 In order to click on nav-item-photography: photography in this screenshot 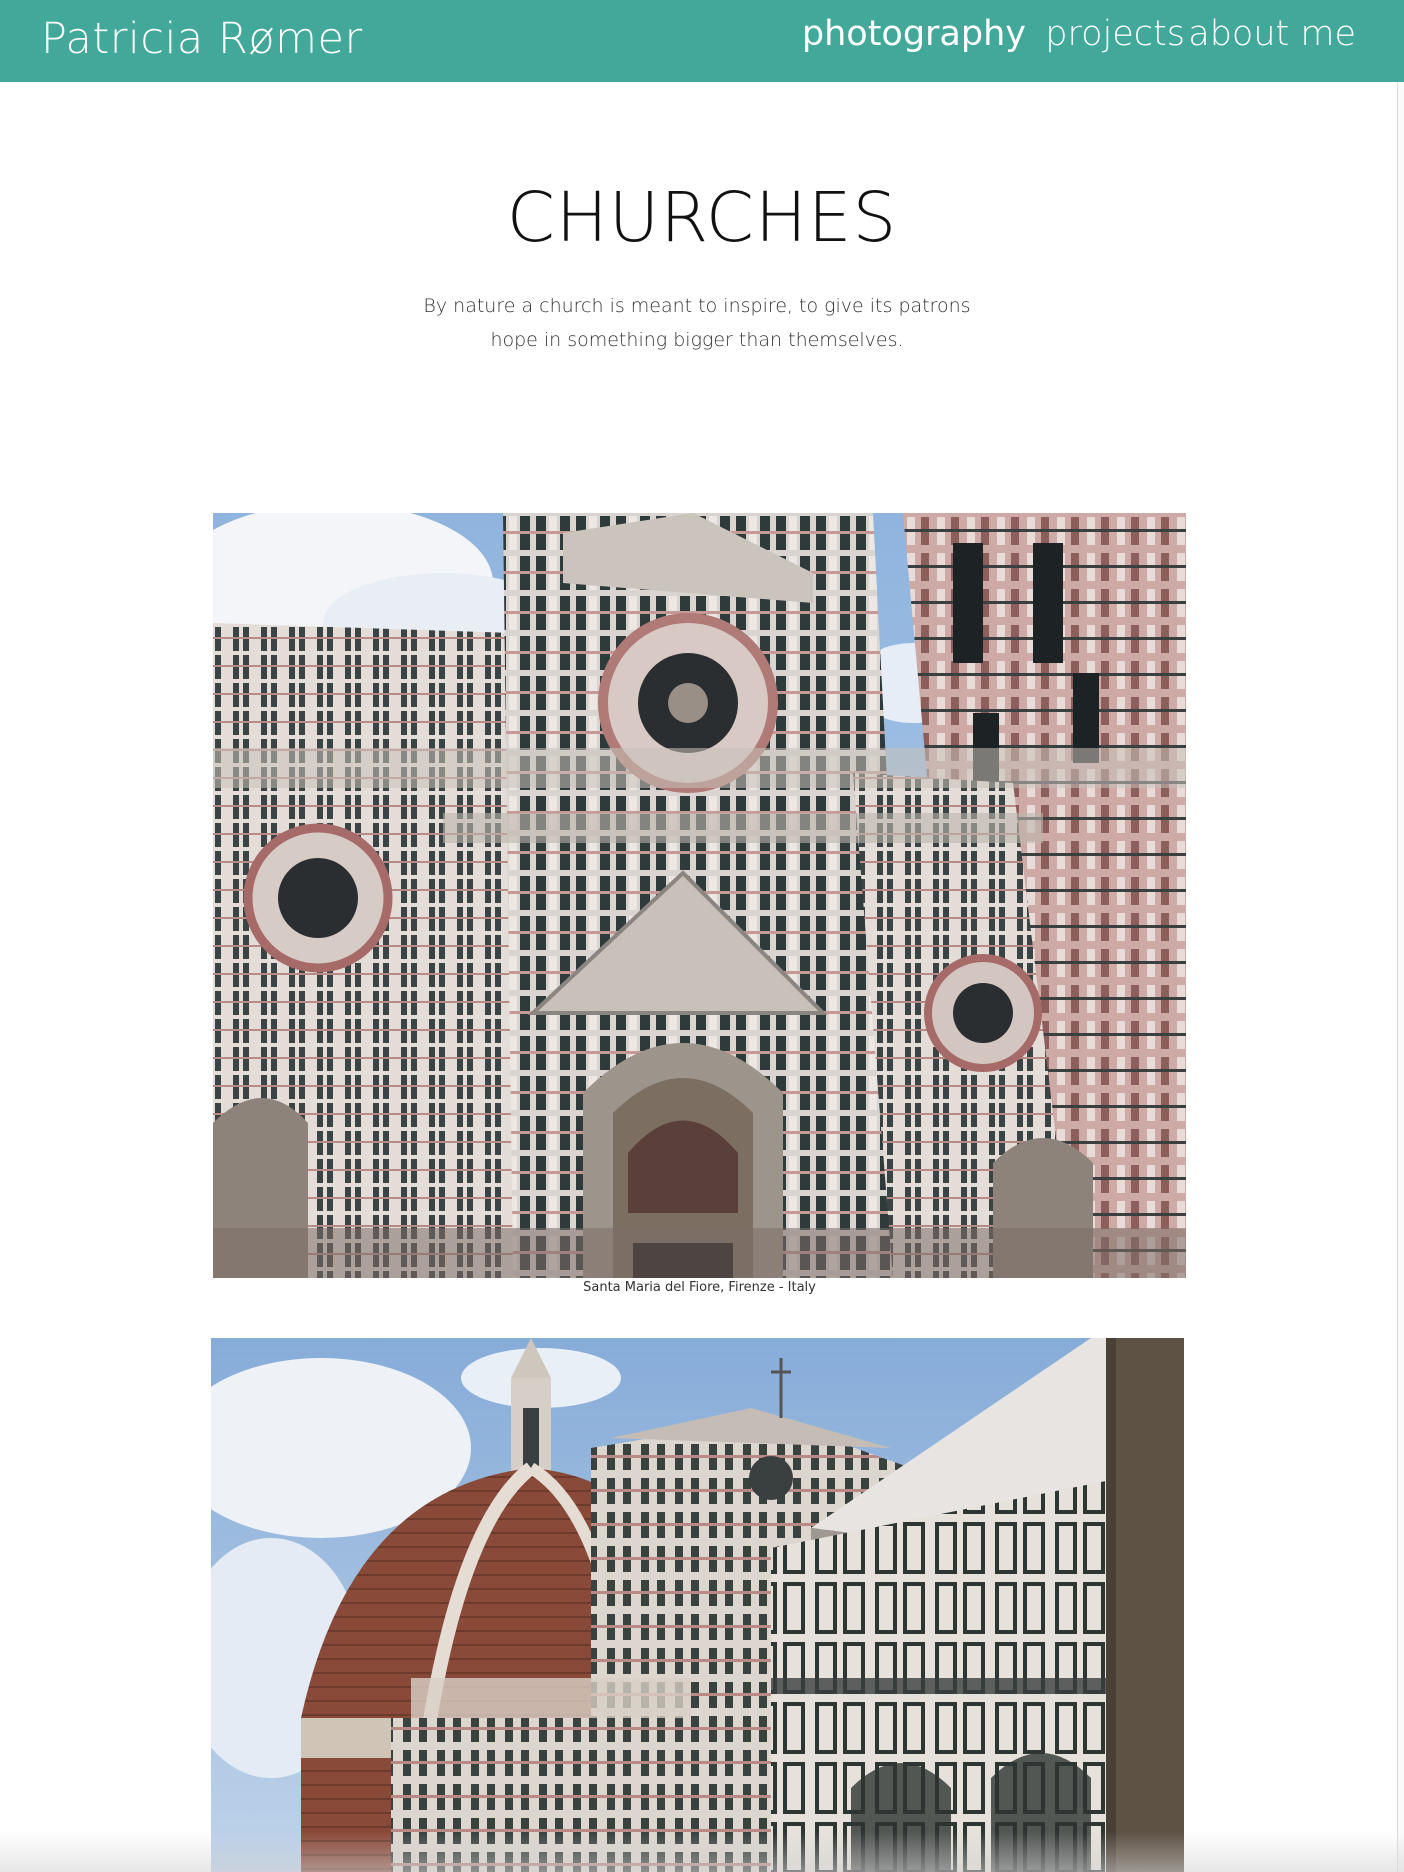, I will do `click(914, 34)`.